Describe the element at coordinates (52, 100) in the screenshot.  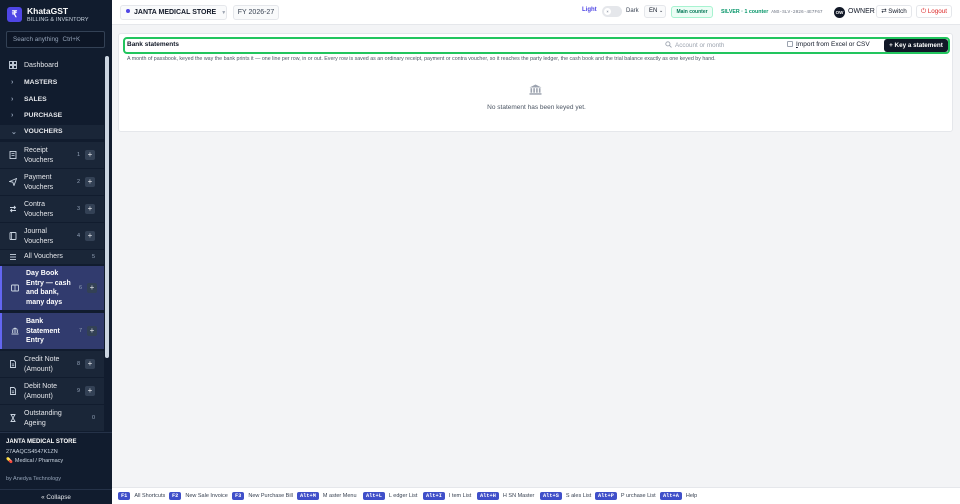
I see `section-sales: › SALES` at that location.